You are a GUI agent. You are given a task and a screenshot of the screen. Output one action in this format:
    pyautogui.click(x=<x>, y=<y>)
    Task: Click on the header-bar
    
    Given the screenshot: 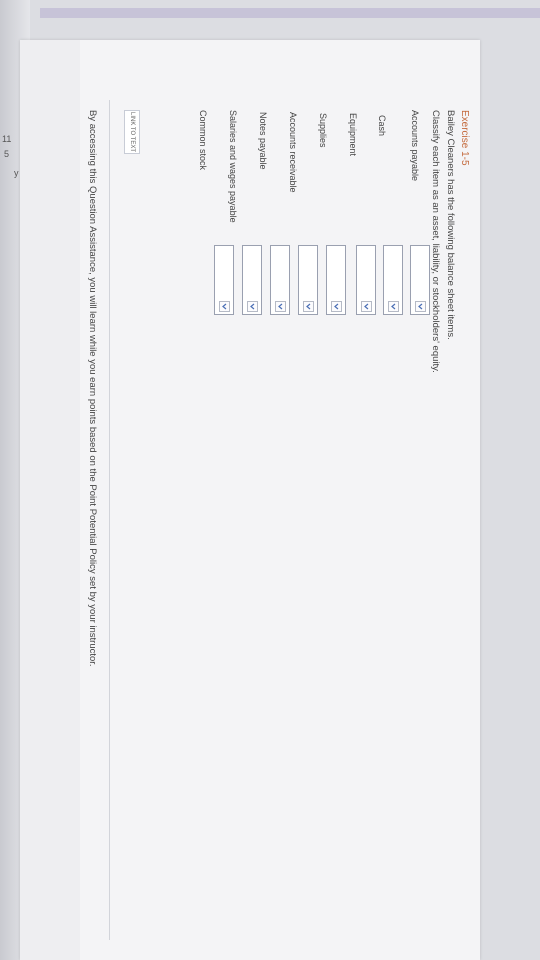 What is the action you would take?
    pyautogui.click(x=290, y=13)
    